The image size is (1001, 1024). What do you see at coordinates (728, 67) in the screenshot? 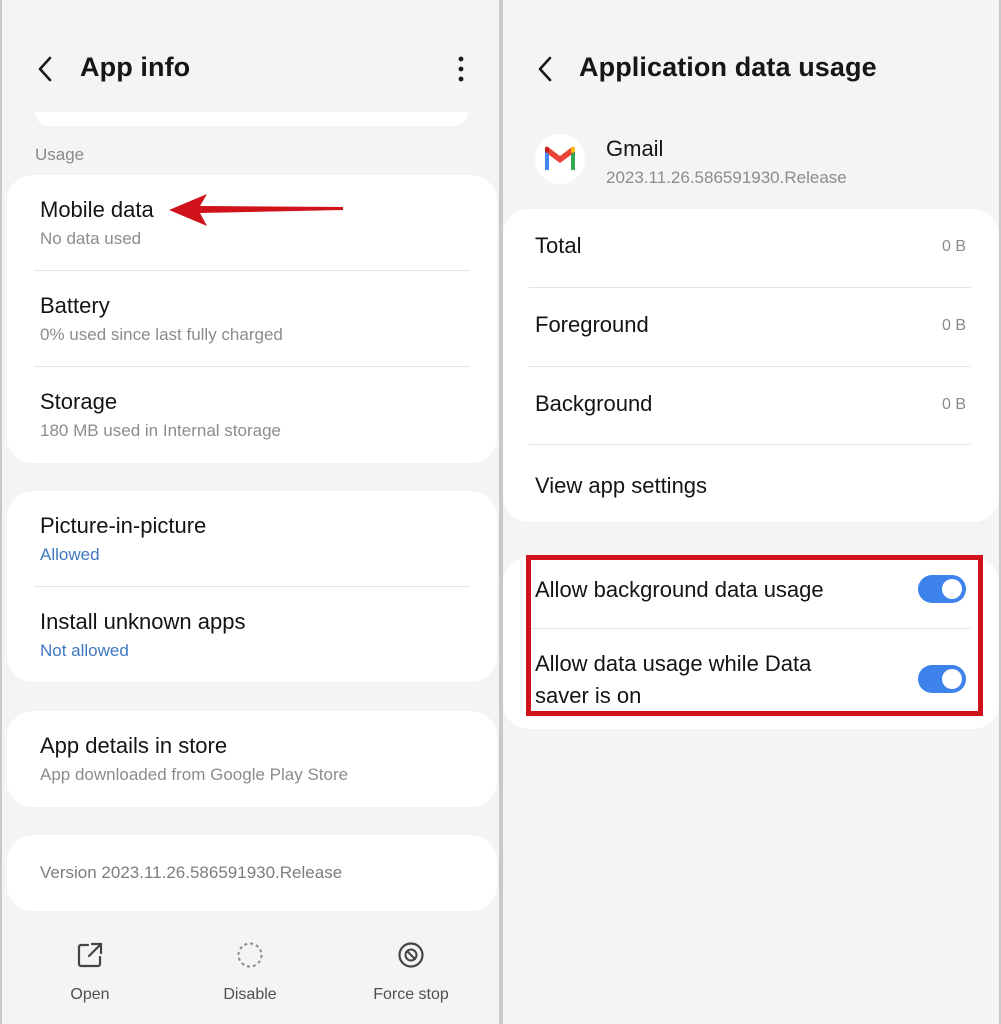
I see `page-title: Application data usage` at bounding box center [728, 67].